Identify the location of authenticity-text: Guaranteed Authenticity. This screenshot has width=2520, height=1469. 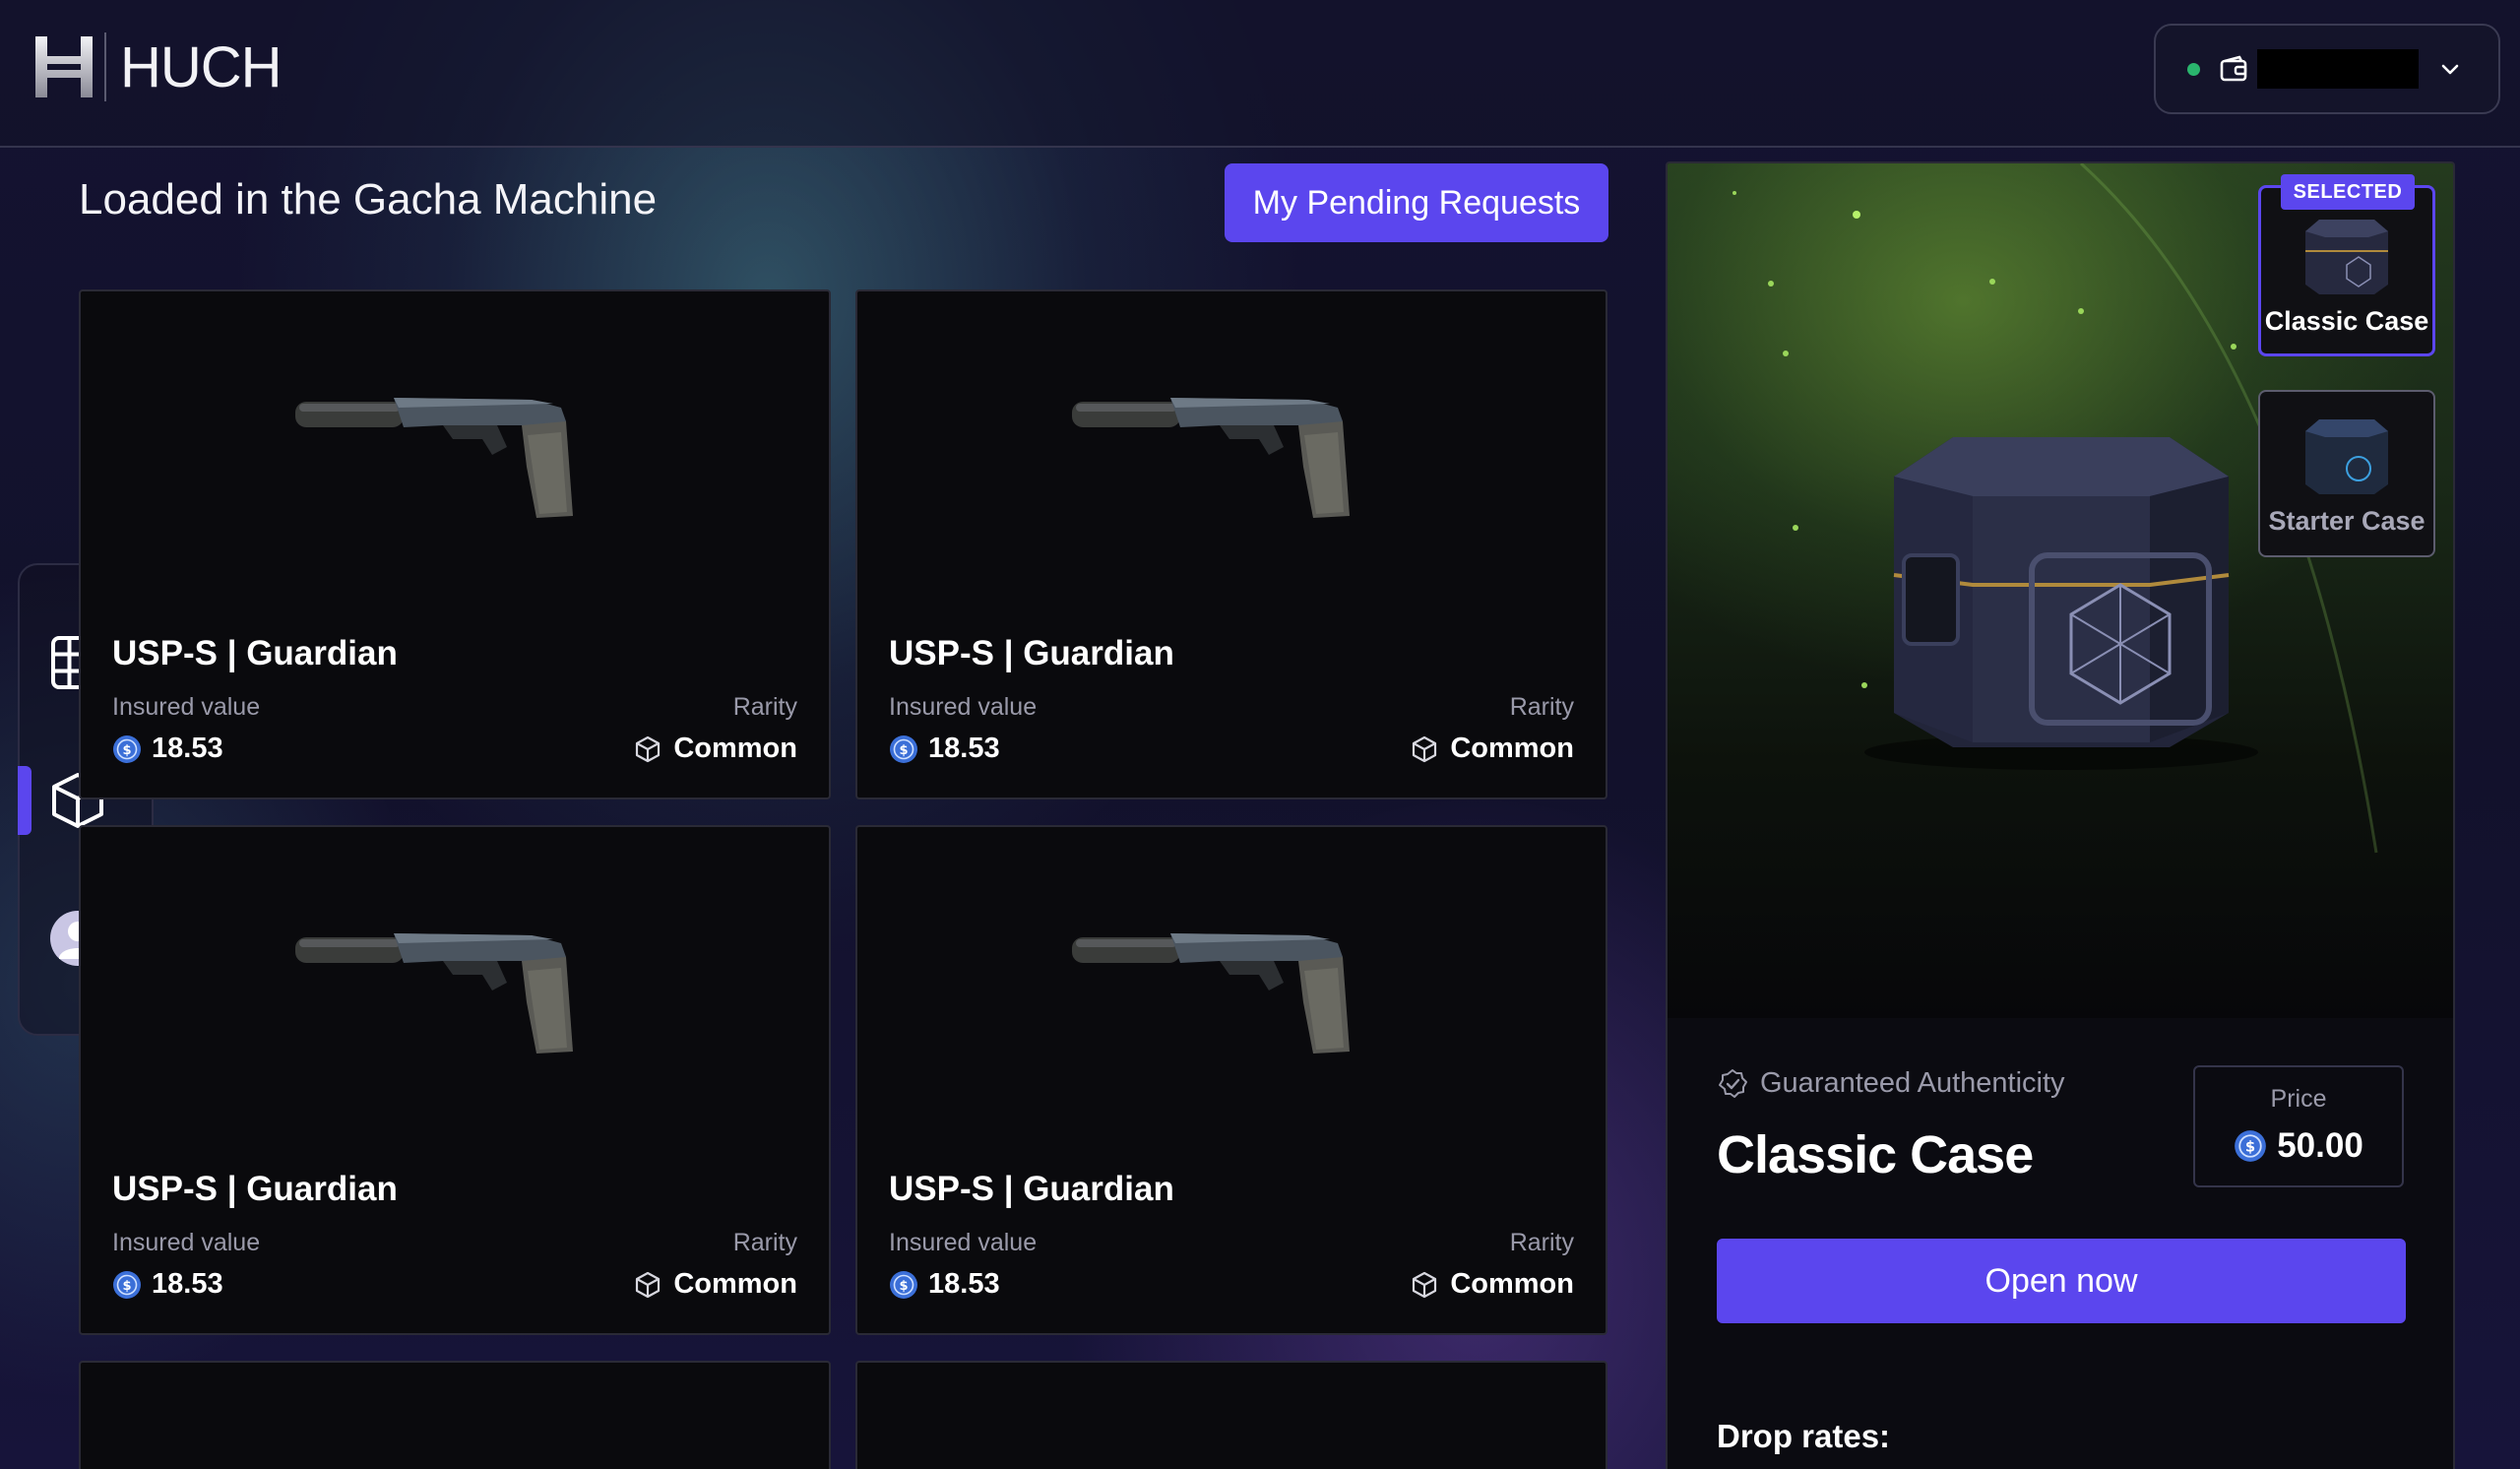
(1912, 1083).